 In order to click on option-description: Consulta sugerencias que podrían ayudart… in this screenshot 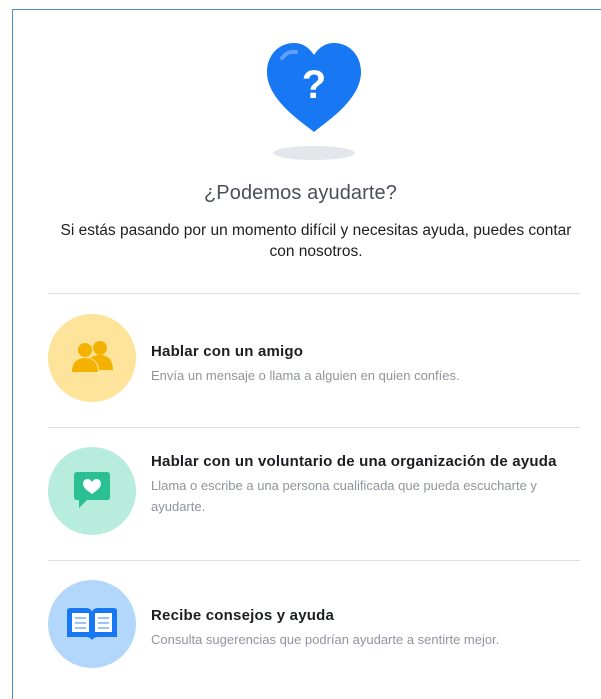, I will do `click(325, 639)`.